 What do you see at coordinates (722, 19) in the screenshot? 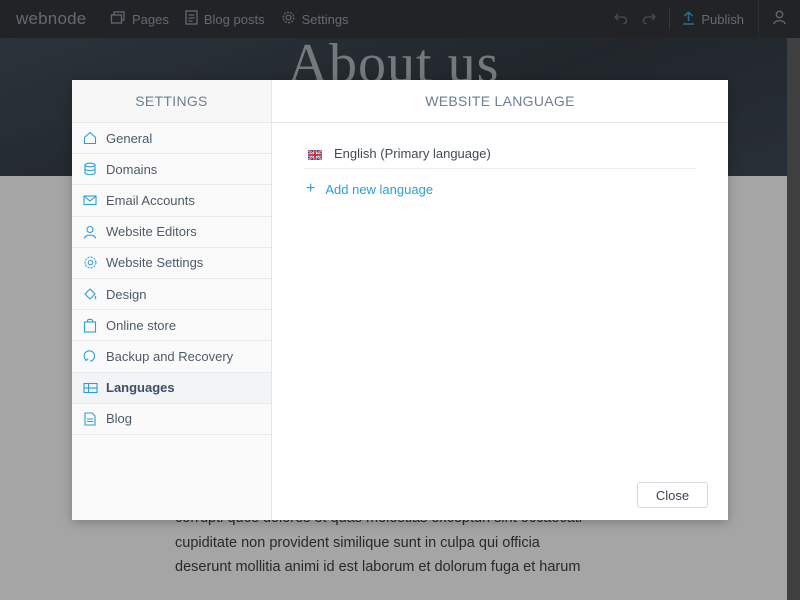
I see `publish-label: Publish` at bounding box center [722, 19].